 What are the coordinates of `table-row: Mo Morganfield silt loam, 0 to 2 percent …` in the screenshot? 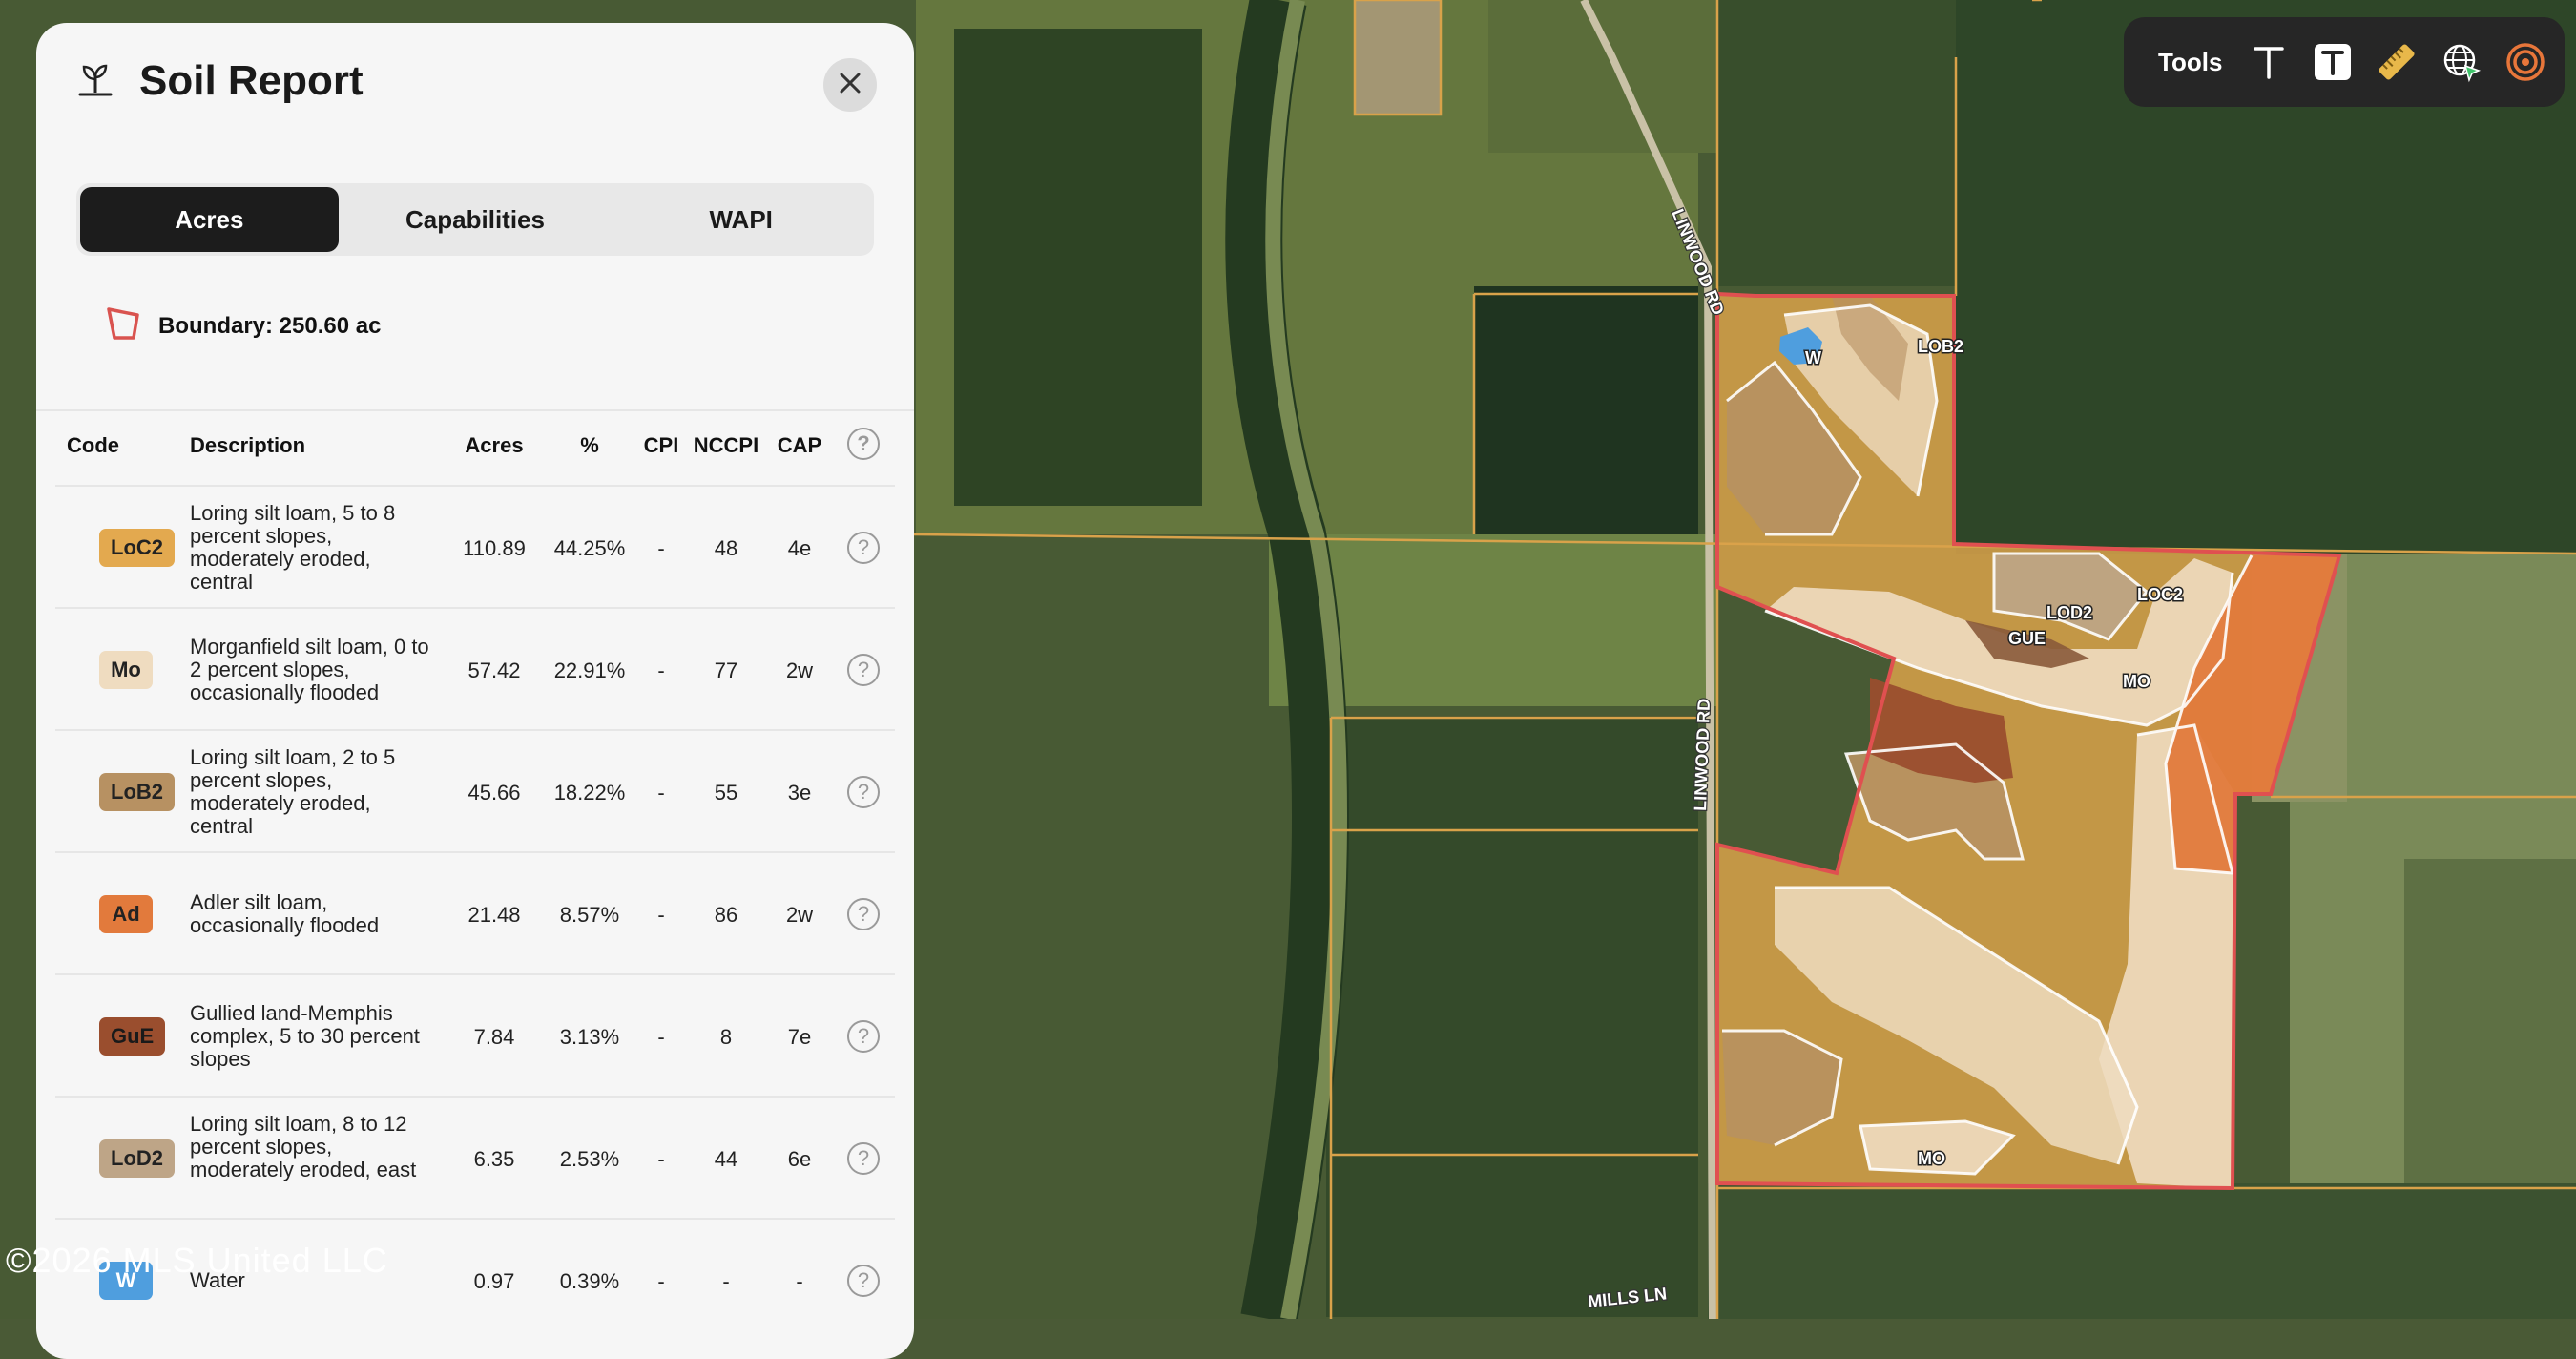 It's located at (475, 669).